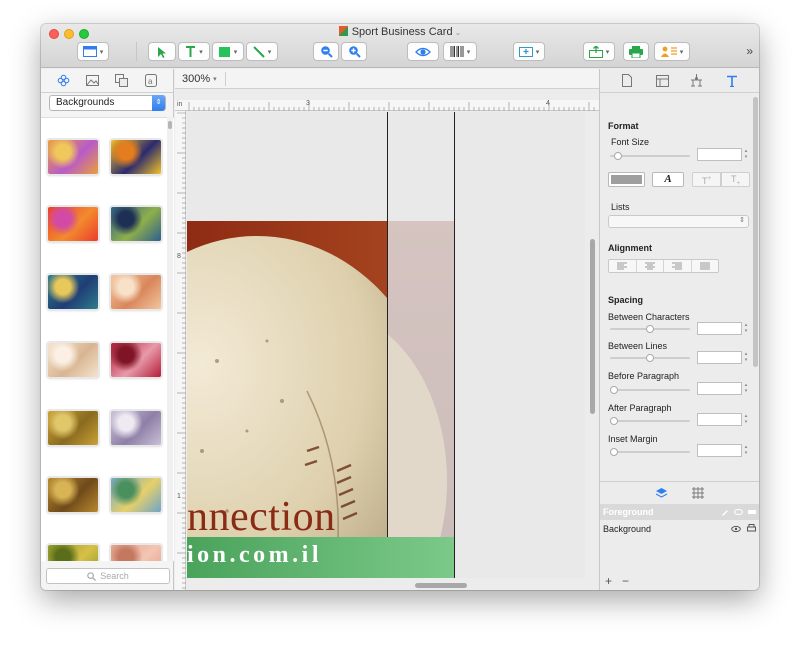 This screenshot has width=800, height=647. I want to click on after-paragraph-label: After Paragraph, so click(640, 408).